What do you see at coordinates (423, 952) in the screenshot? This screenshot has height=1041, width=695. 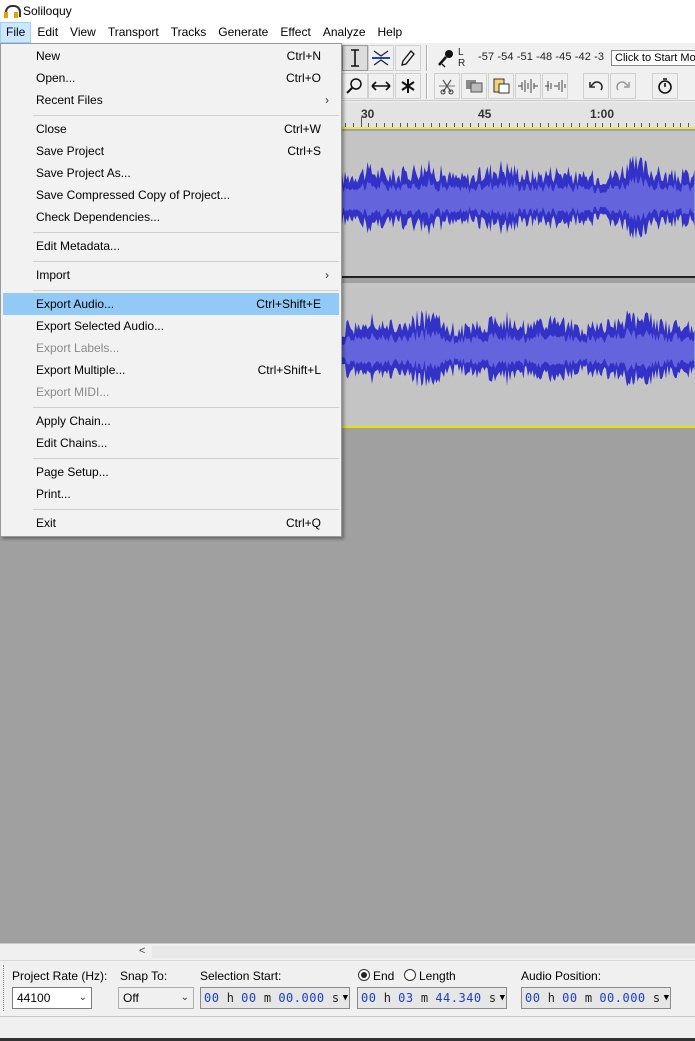 I see `scrollbar-track` at bounding box center [423, 952].